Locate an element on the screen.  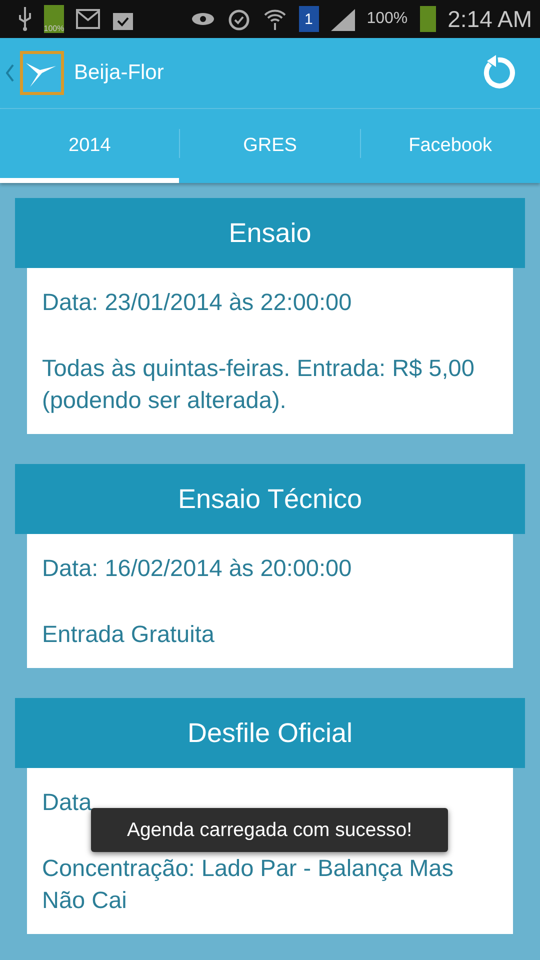
tab: 2014 is located at coordinates (90, 146).